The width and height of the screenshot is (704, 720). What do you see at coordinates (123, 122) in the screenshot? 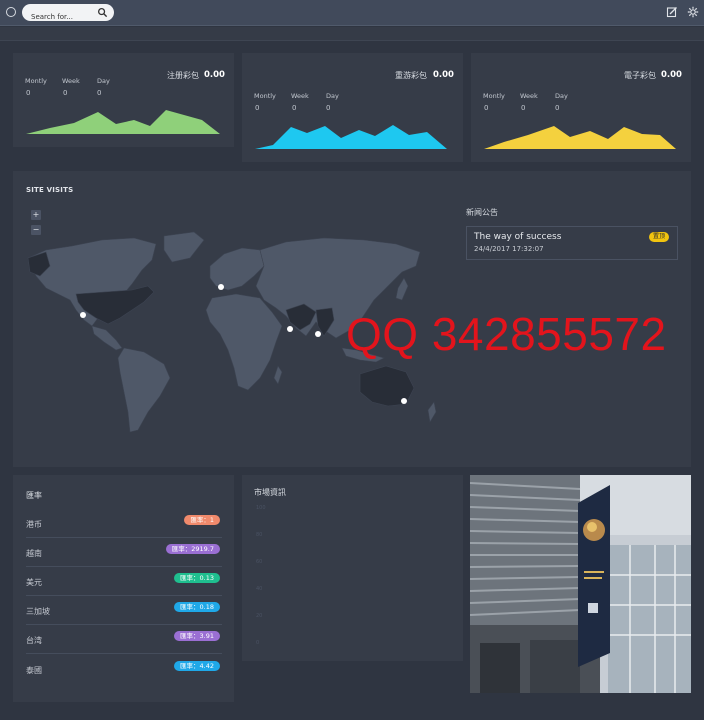
I see `sparkline-registration` at bounding box center [123, 122].